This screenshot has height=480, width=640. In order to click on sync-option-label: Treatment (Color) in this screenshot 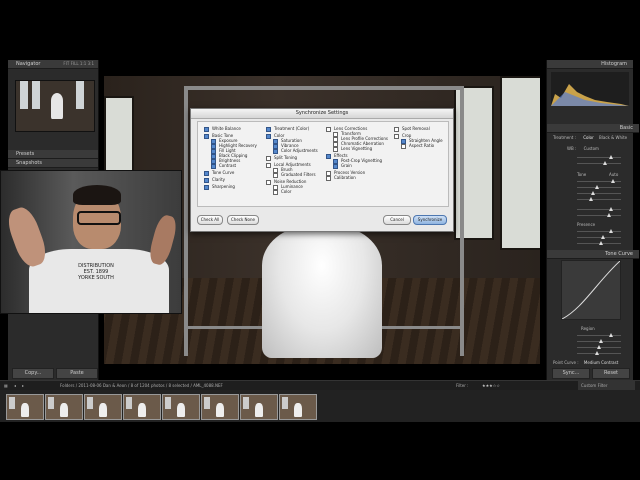, I will do `click(292, 128)`.